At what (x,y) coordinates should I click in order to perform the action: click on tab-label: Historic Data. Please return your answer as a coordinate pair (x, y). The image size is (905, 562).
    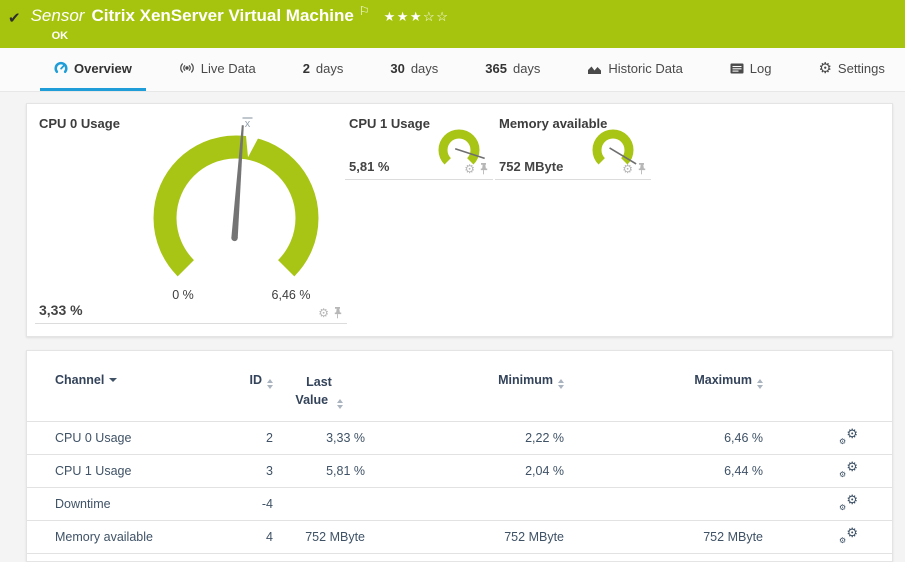
    Looking at the image, I should click on (645, 68).